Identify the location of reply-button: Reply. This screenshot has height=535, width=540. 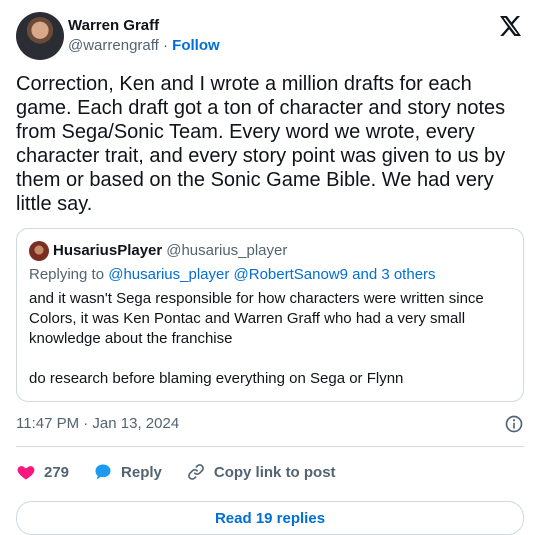
(127, 472).